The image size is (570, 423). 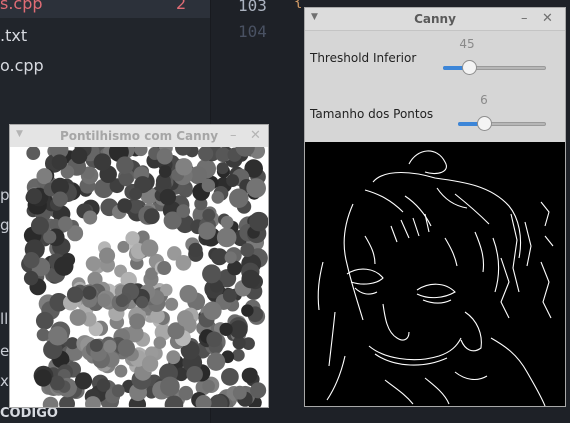 What do you see at coordinates (484, 100) in the screenshot?
I see `point-size-value: 6` at bounding box center [484, 100].